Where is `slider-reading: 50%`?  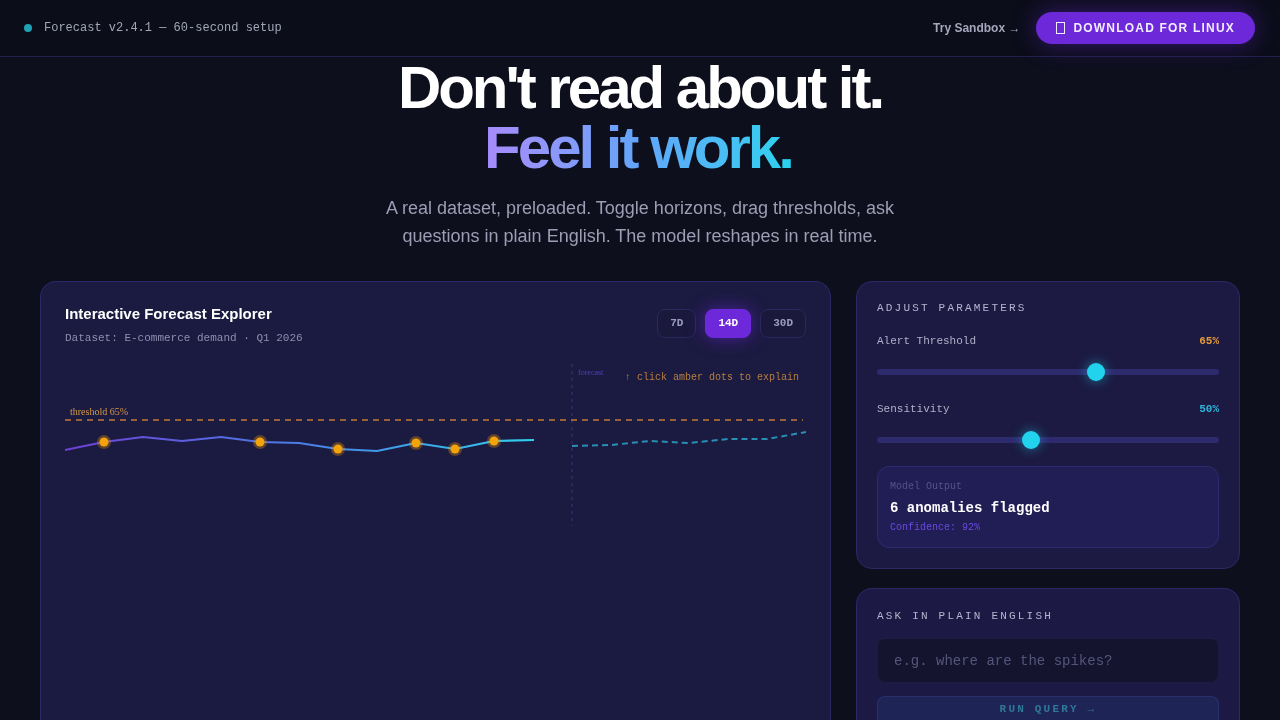 slider-reading: 50% is located at coordinates (1209, 409).